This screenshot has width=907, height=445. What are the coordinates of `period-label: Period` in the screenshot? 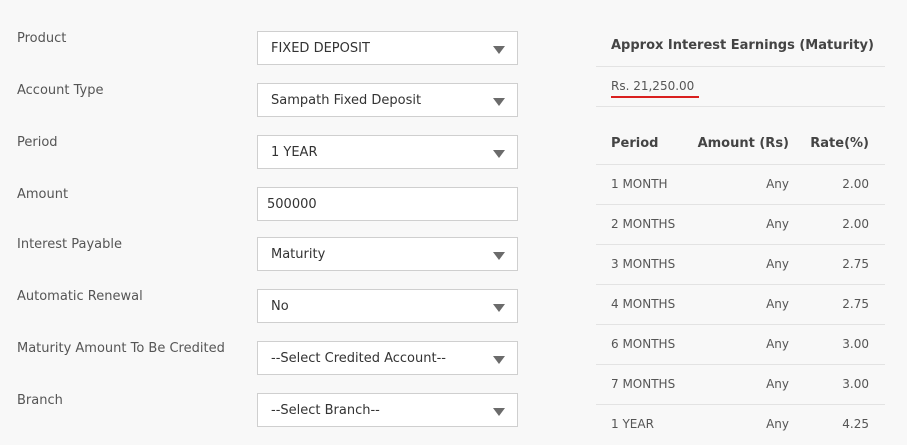 It's located at (37, 142).